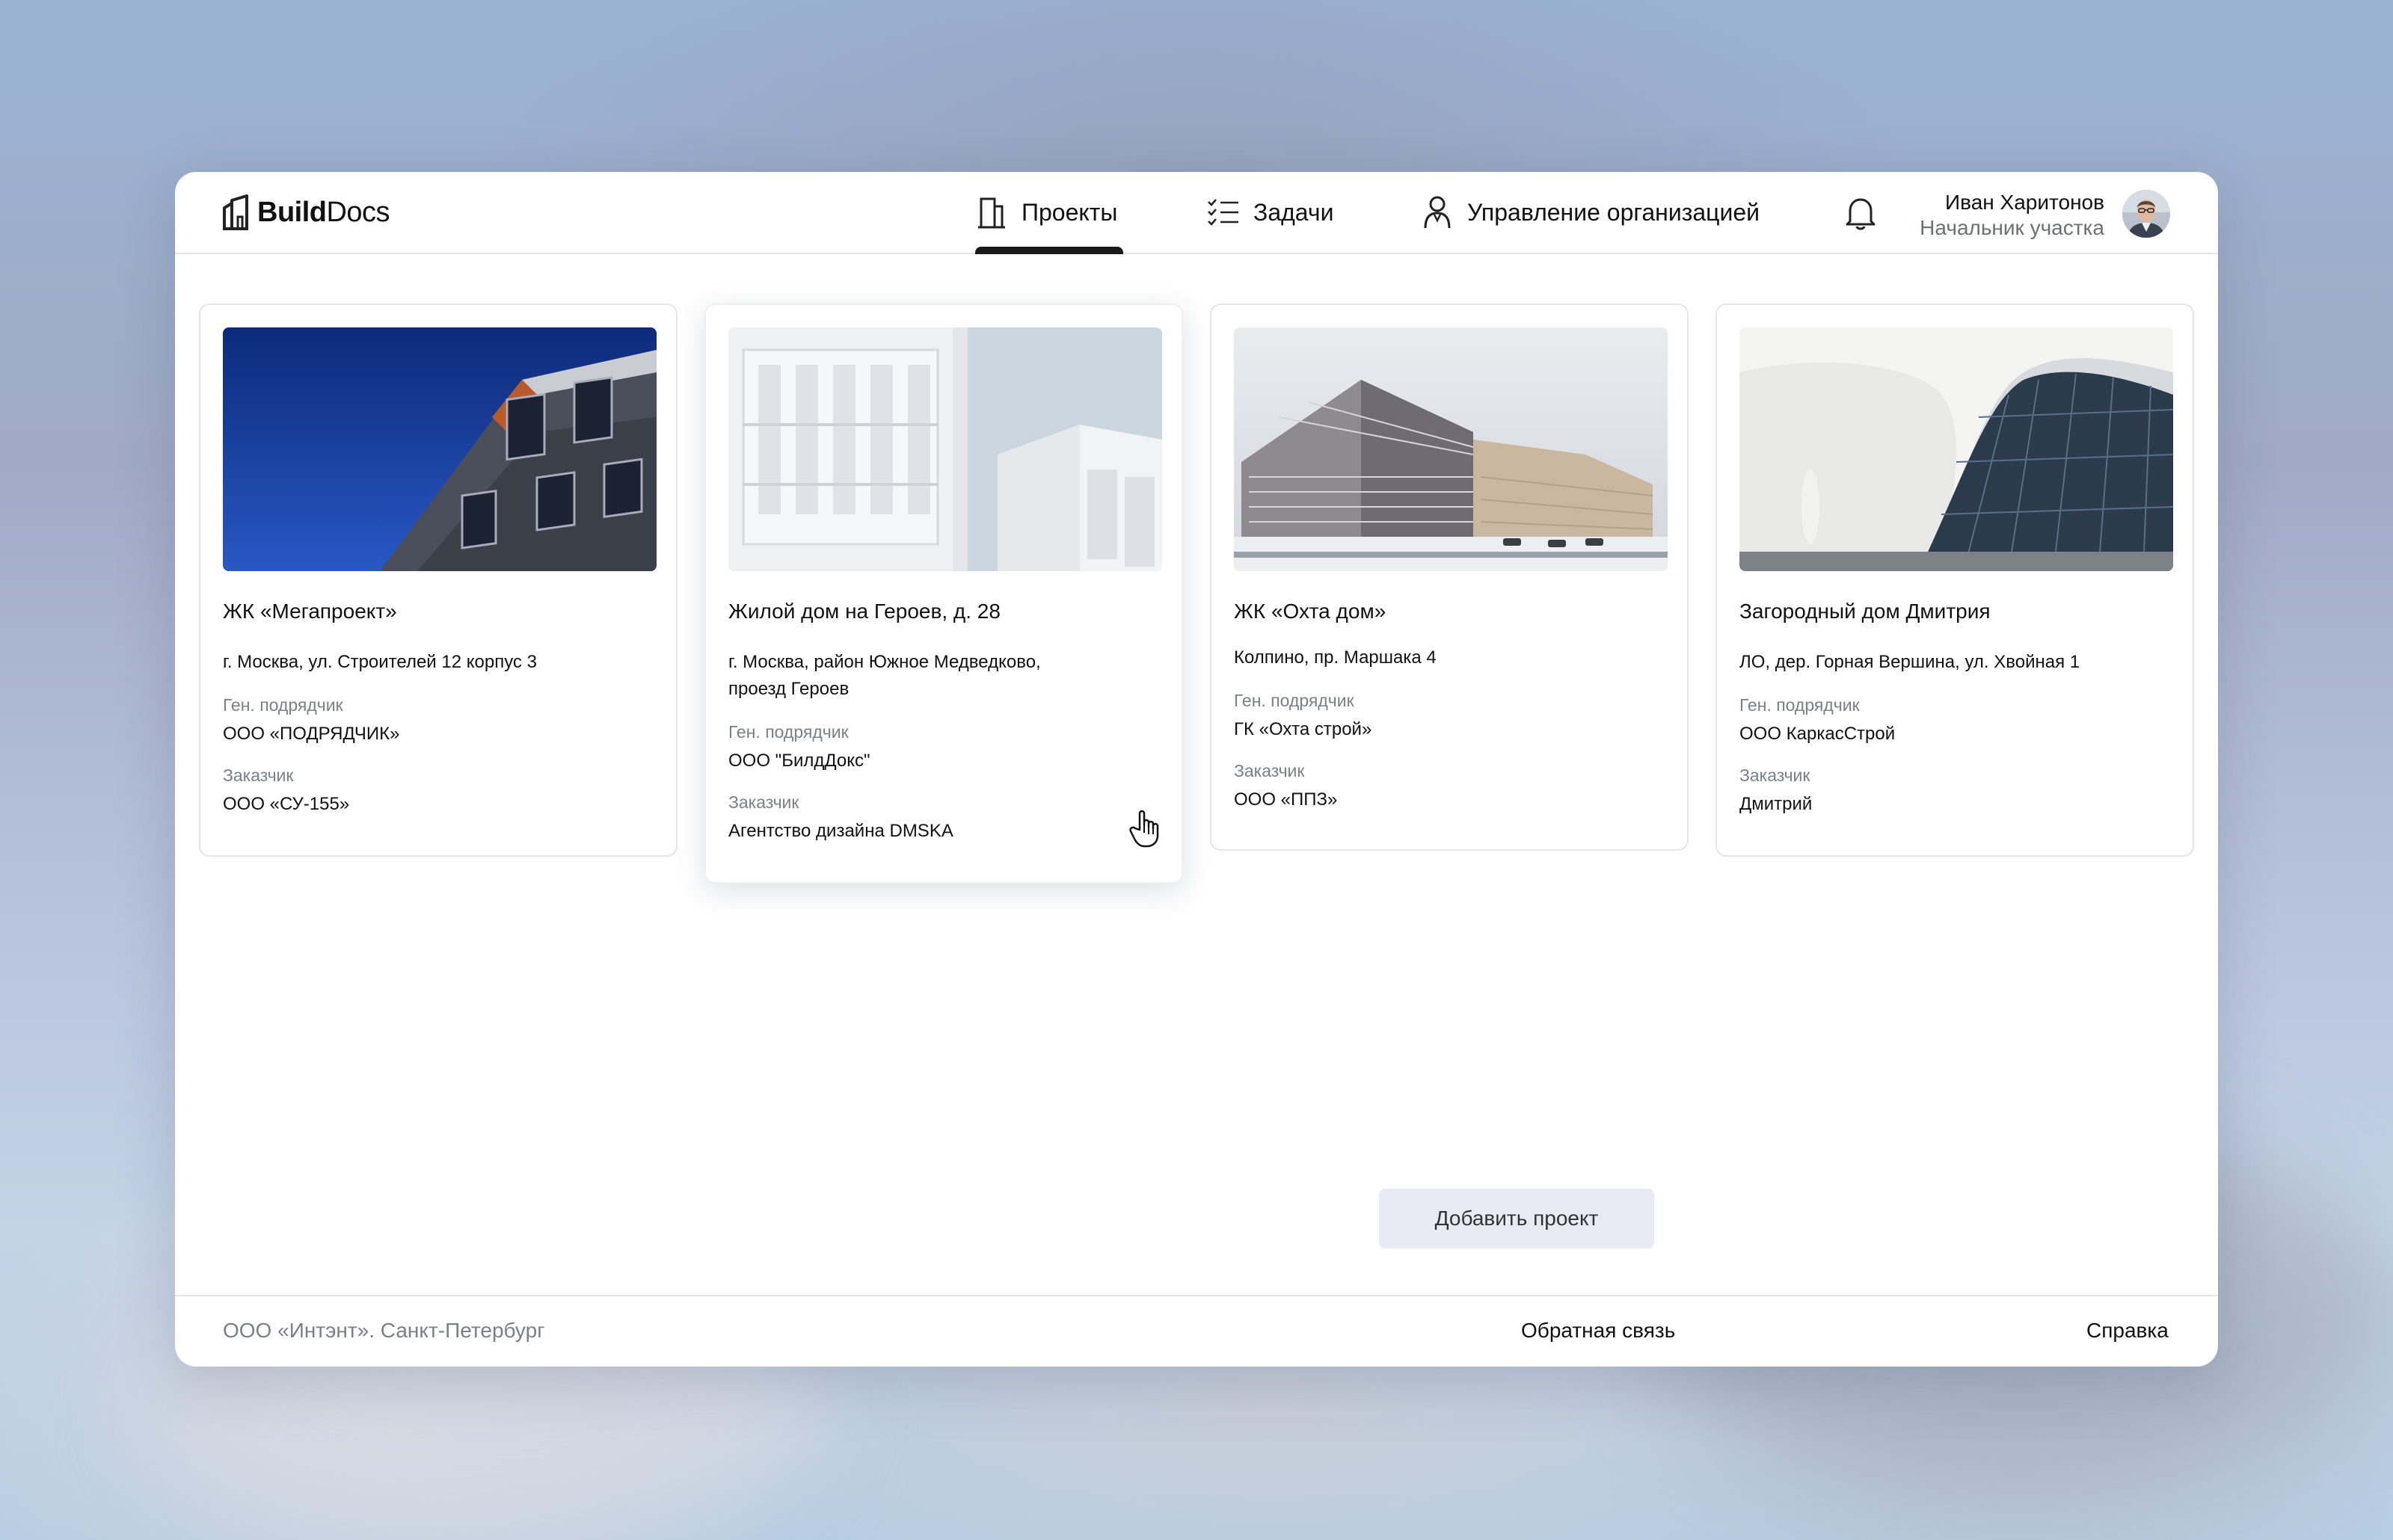  I want to click on user-info: Иван Харитонов Начальник участка, so click(2012, 215).